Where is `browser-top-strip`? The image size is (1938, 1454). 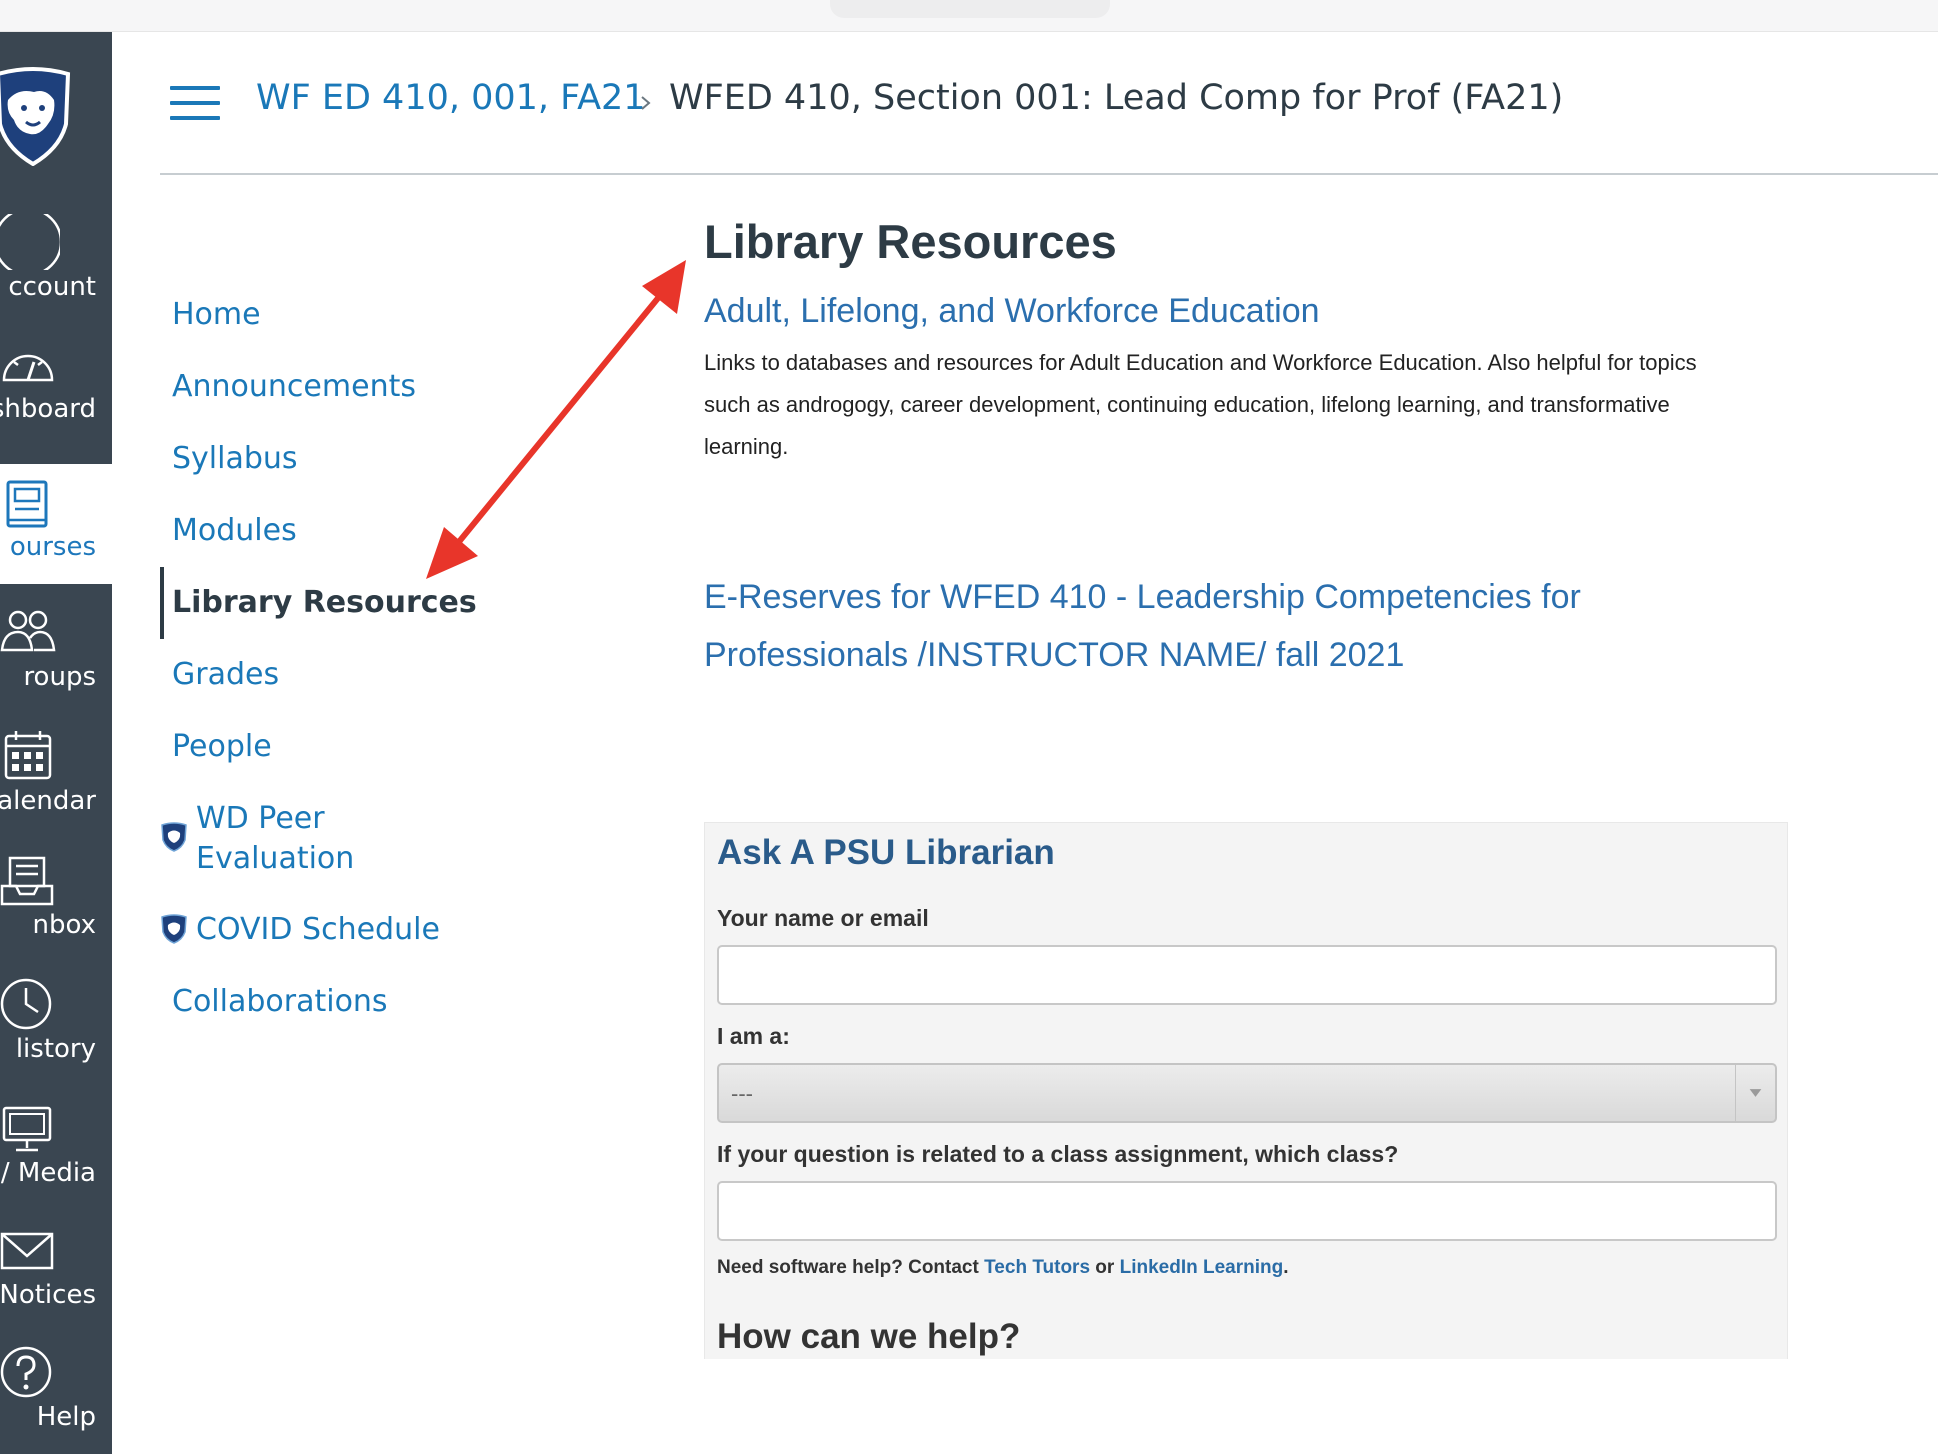
browser-top-strip is located at coordinates (969, 16).